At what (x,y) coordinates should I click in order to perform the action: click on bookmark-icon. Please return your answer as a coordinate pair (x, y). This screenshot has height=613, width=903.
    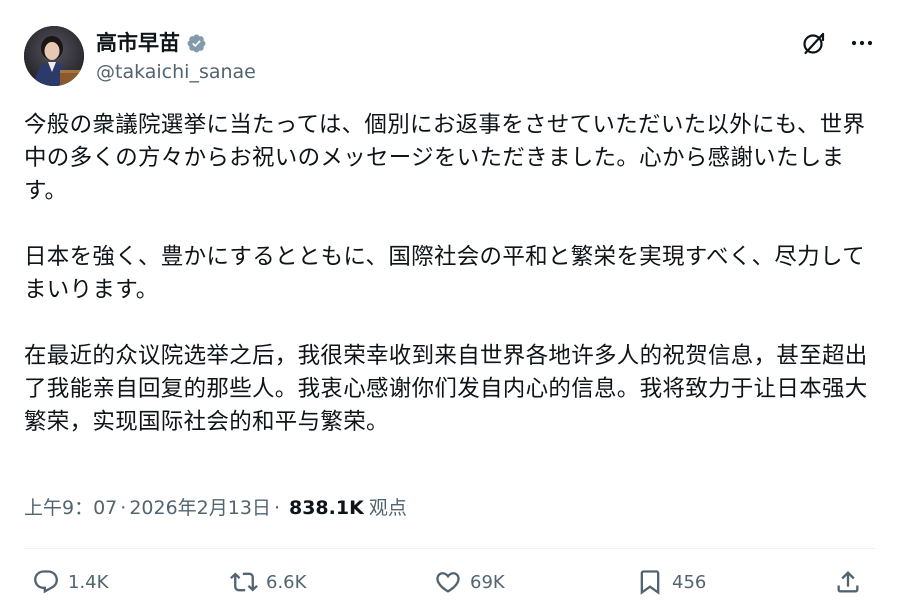
    Looking at the image, I should click on (650, 582).